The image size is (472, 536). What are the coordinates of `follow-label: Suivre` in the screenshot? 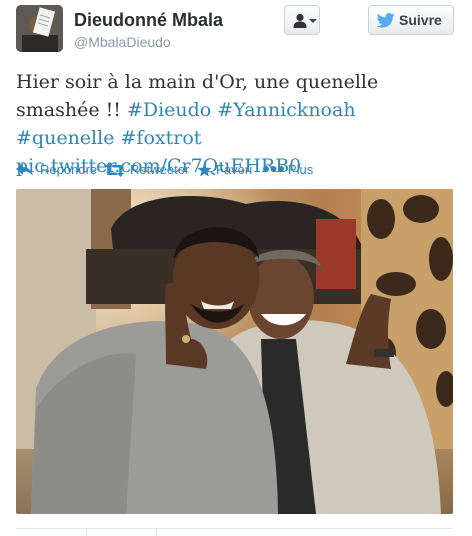 It's located at (420, 20).